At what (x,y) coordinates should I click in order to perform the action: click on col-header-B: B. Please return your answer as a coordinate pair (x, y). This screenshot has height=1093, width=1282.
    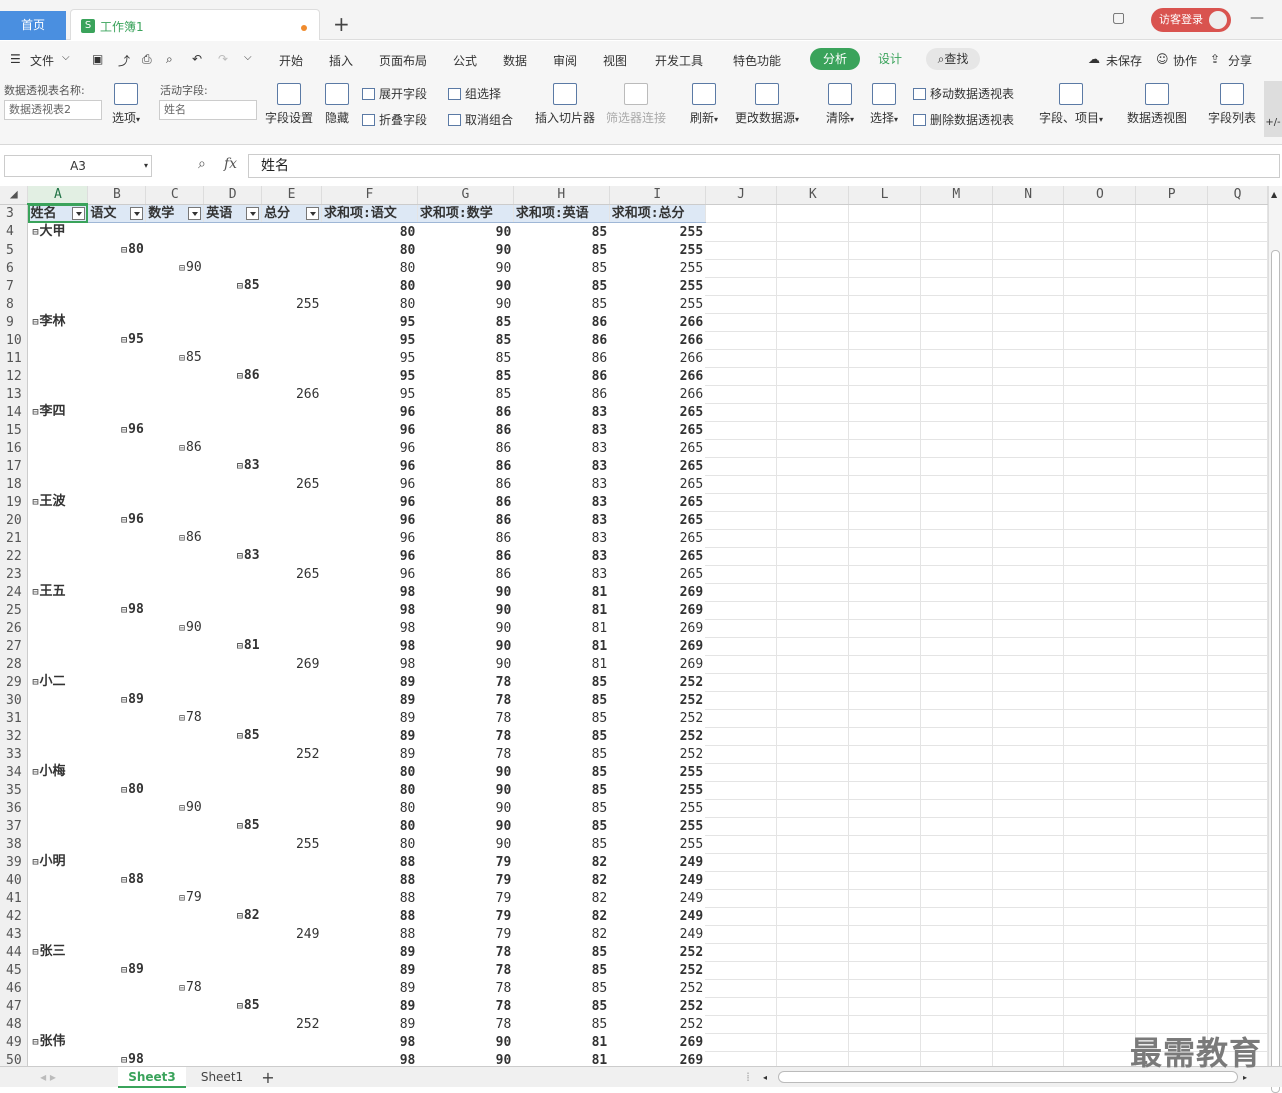
    Looking at the image, I should click on (117, 195).